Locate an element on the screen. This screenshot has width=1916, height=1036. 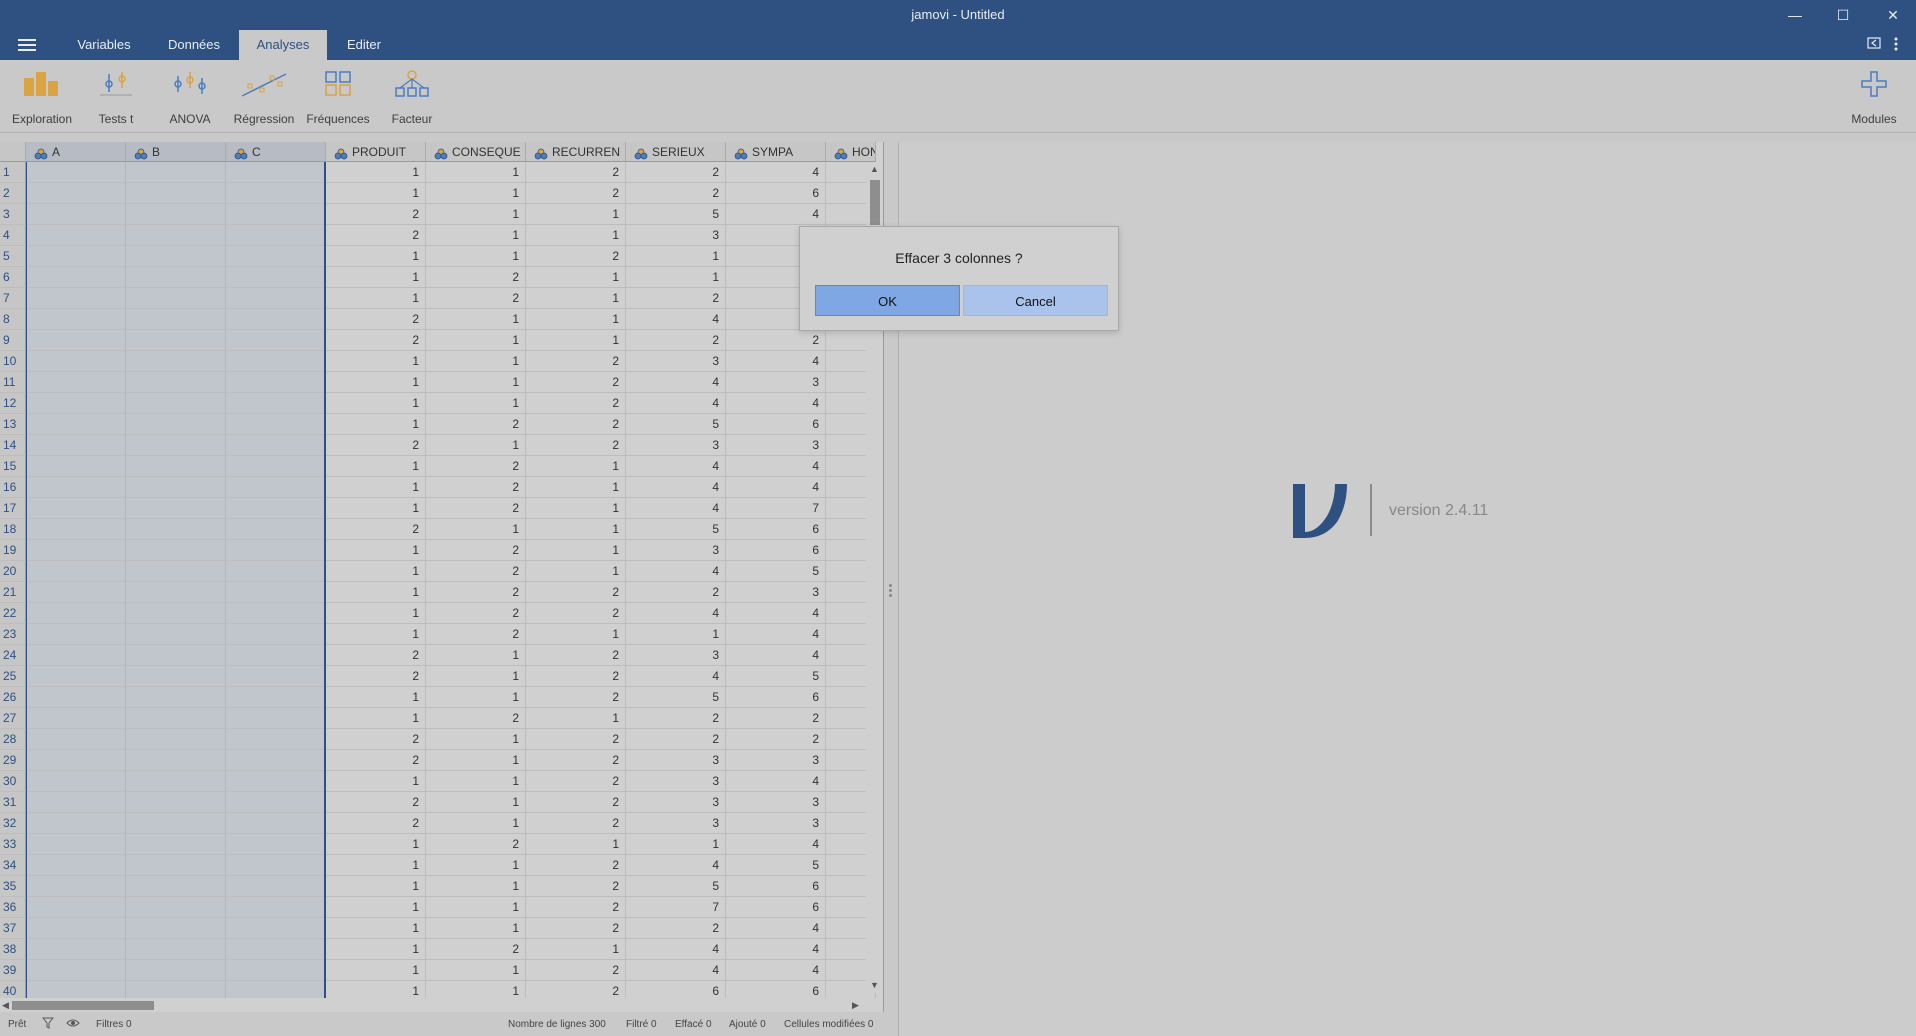
row-number: 31 is located at coordinates (13, 802).